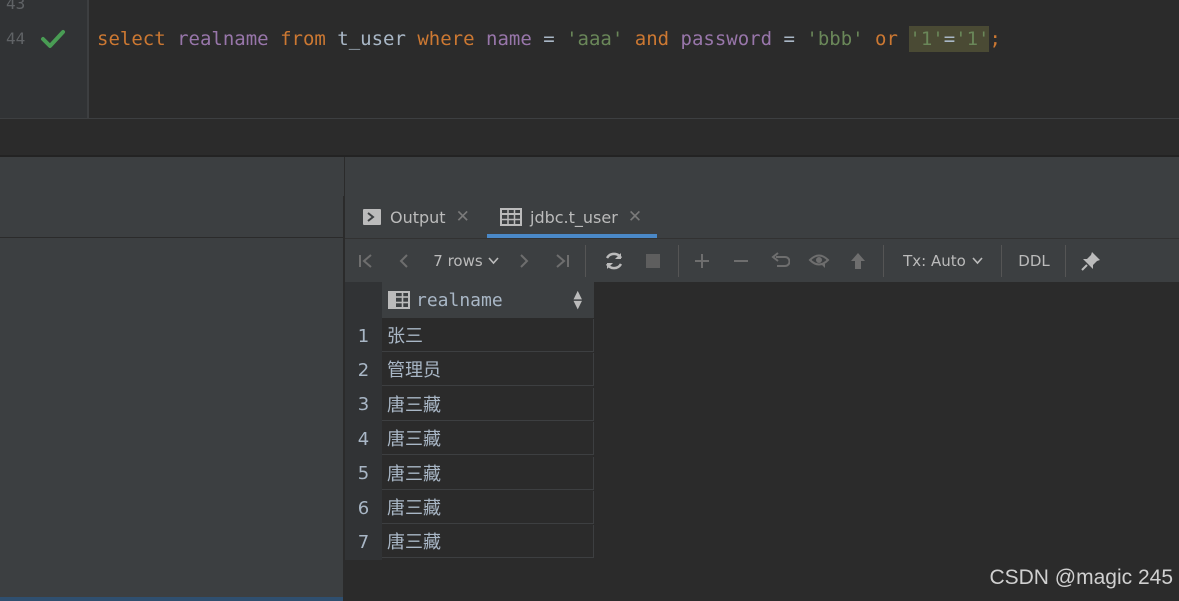 Image resolution: width=1179 pixels, height=601 pixels. I want to click on watermark: CSDN @magic 245, so click(1081, 577).